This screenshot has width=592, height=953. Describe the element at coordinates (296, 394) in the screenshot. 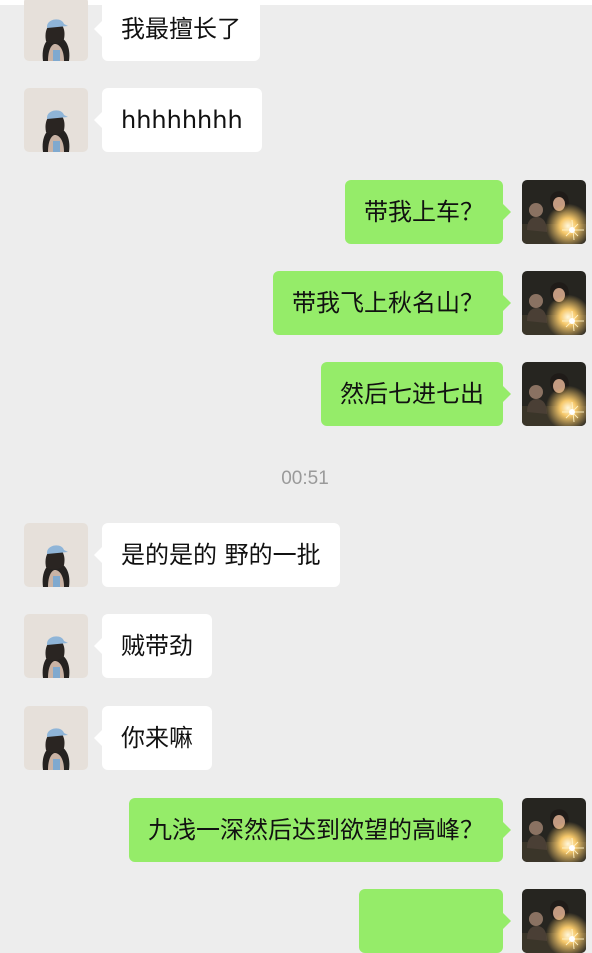

I see `message-row: 然后七进七出` at that location.